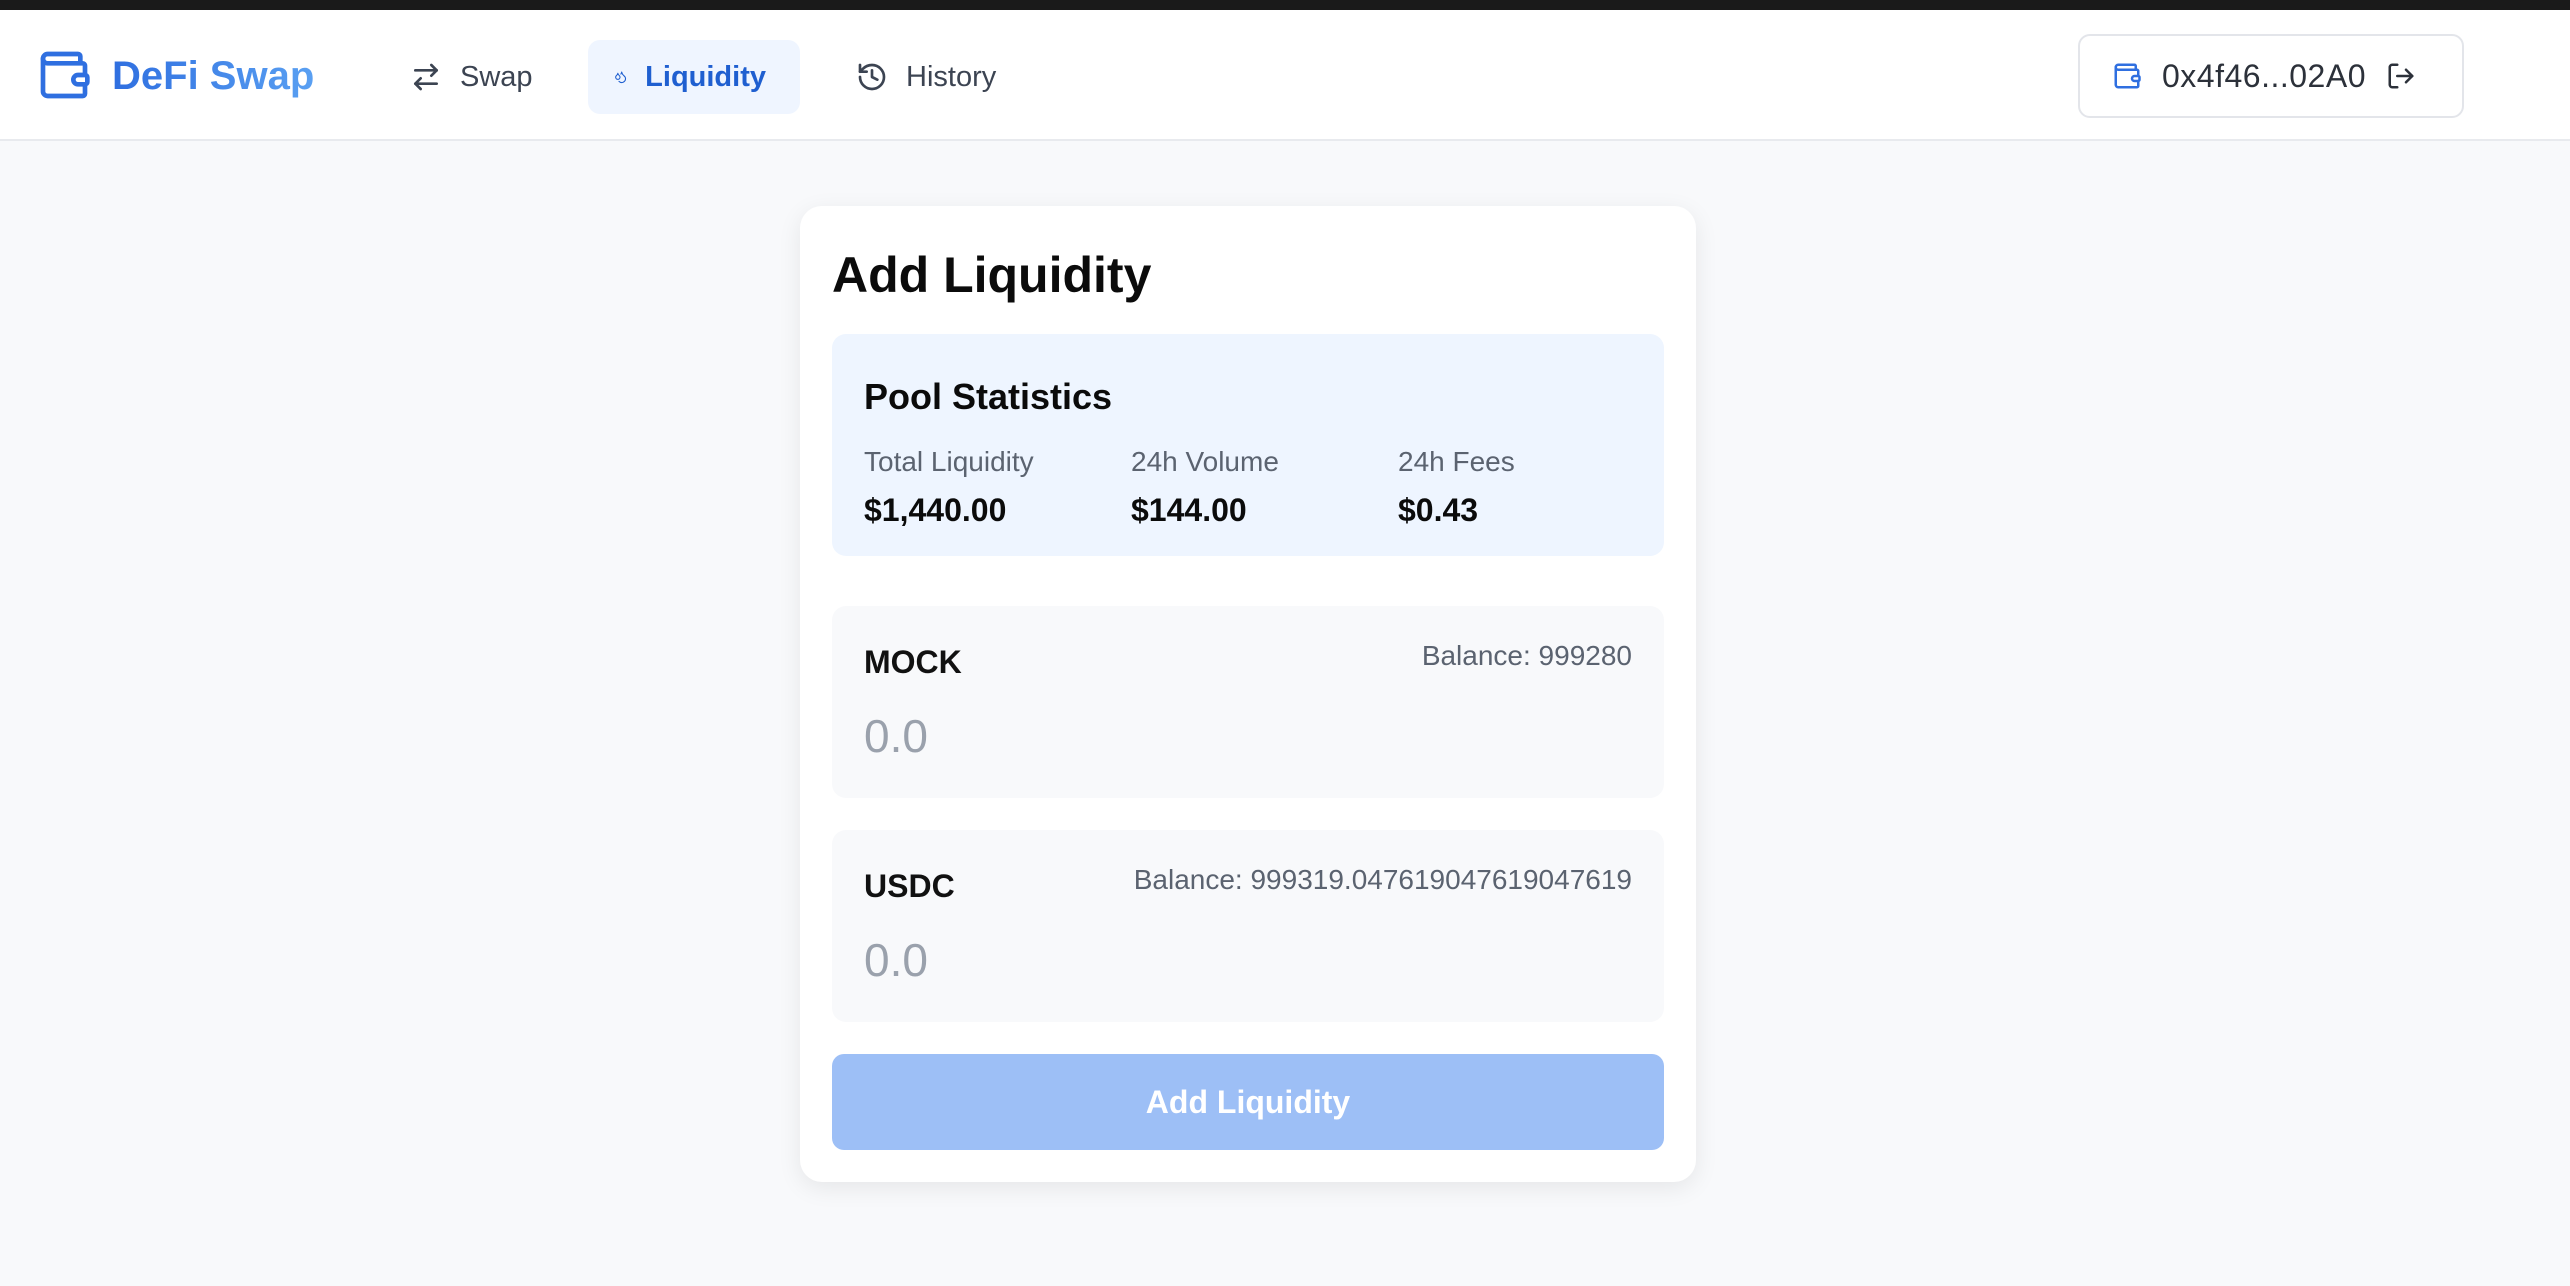 The width and height of the screenshot is (2570, 1286). What do you see at coordinates (1456, 461) in the screenshot?
I see `stat-label: 24h Fees` at bounding box center [1456, 461].